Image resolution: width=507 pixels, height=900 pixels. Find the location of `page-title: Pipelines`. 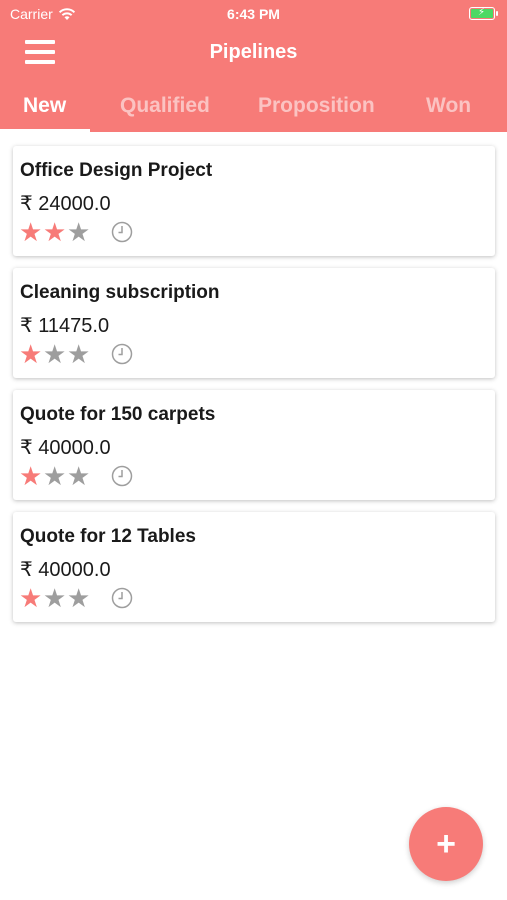

page-title: Pipelines is located at coordinates (253, 52).